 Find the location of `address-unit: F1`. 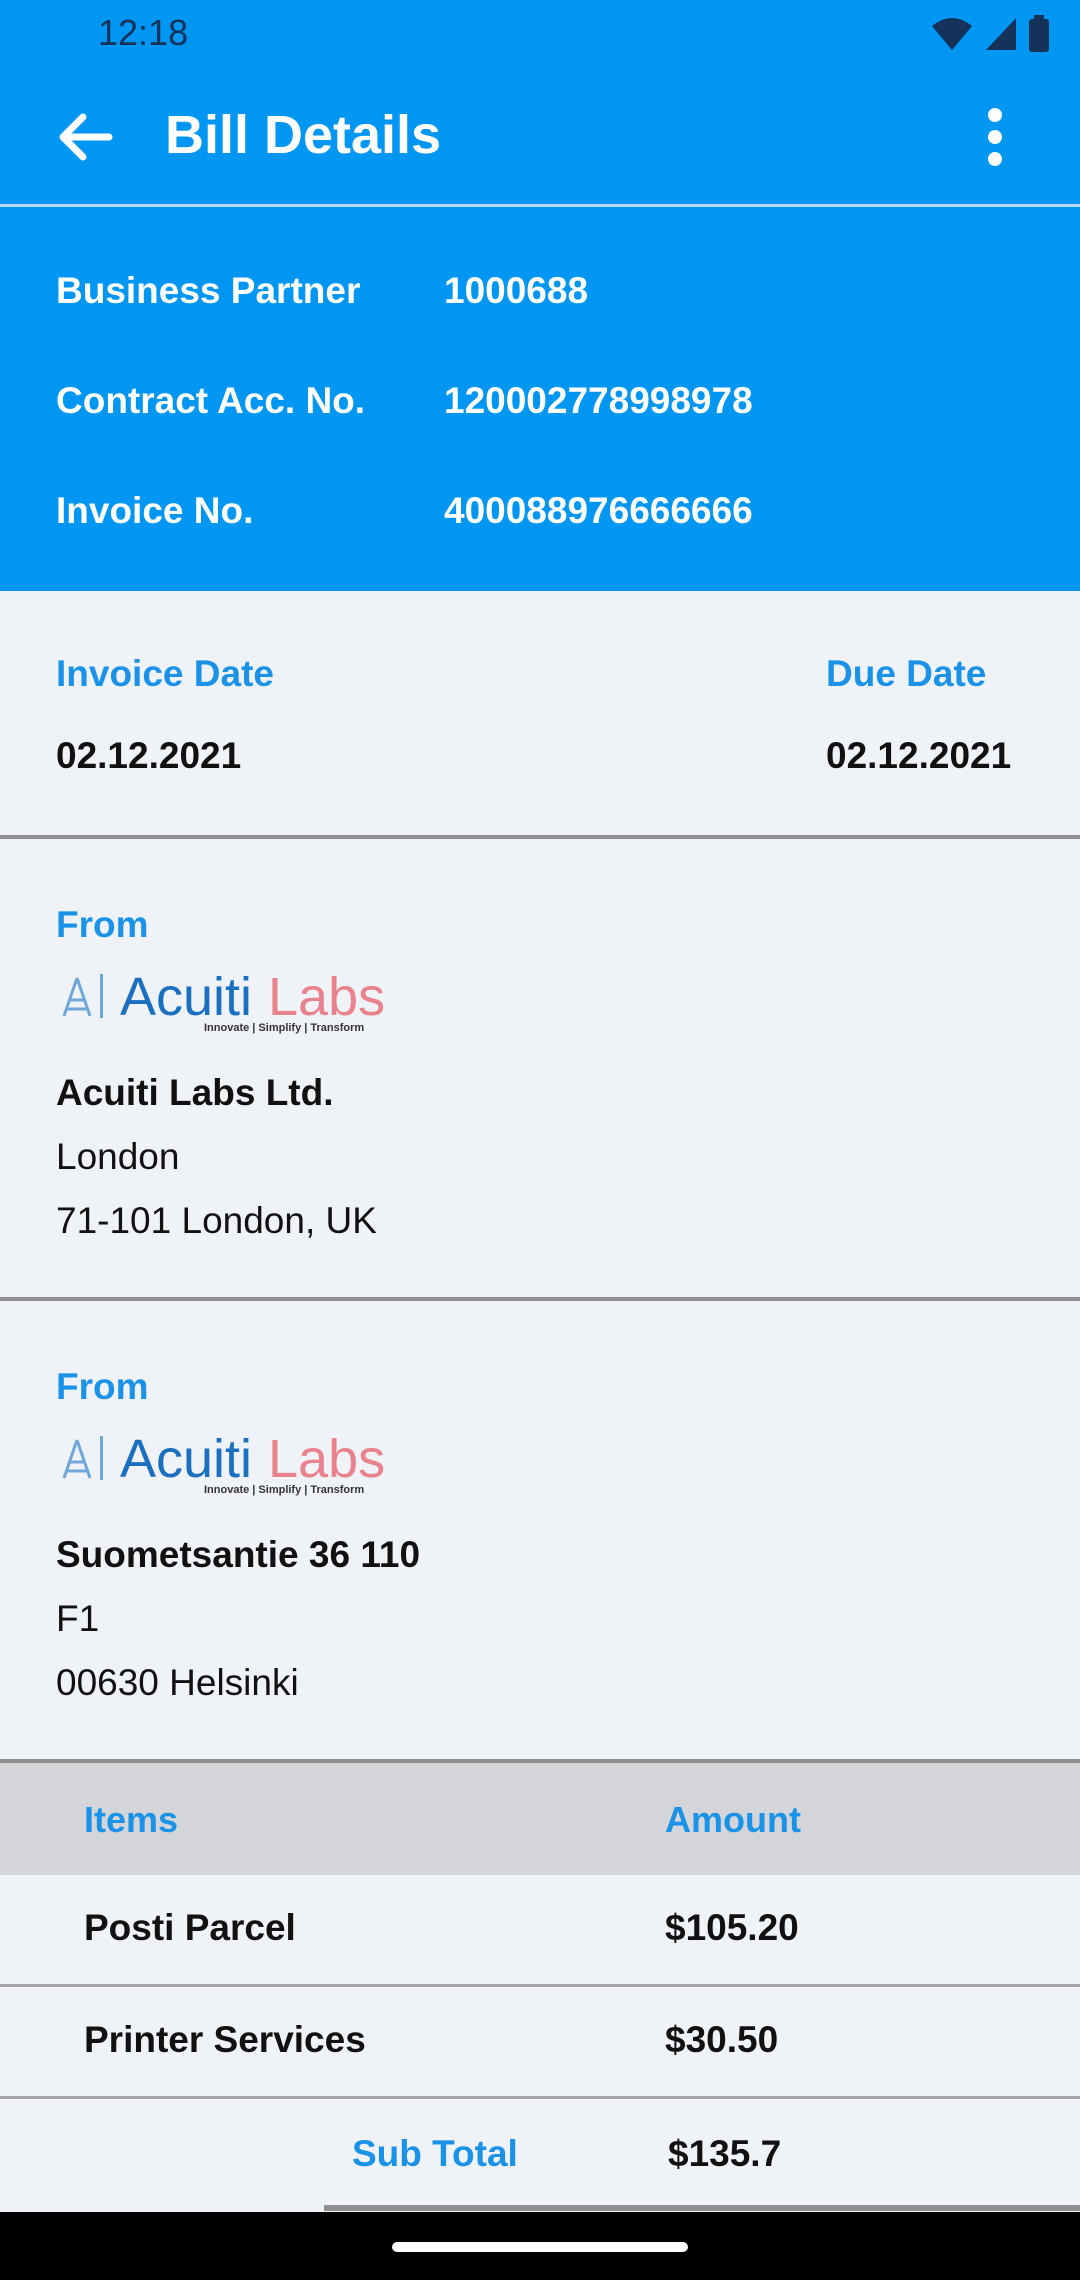

address-unit: F1 is located at coordinates (78, 1618).